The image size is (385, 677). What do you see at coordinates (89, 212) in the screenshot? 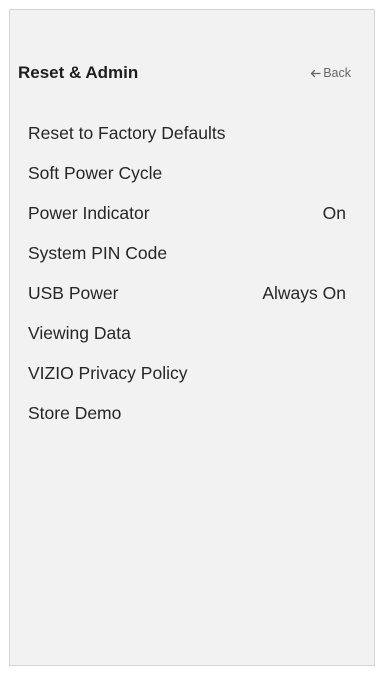
I see `menu-item-label: Power Indicator` at bounding box center [89, 212].